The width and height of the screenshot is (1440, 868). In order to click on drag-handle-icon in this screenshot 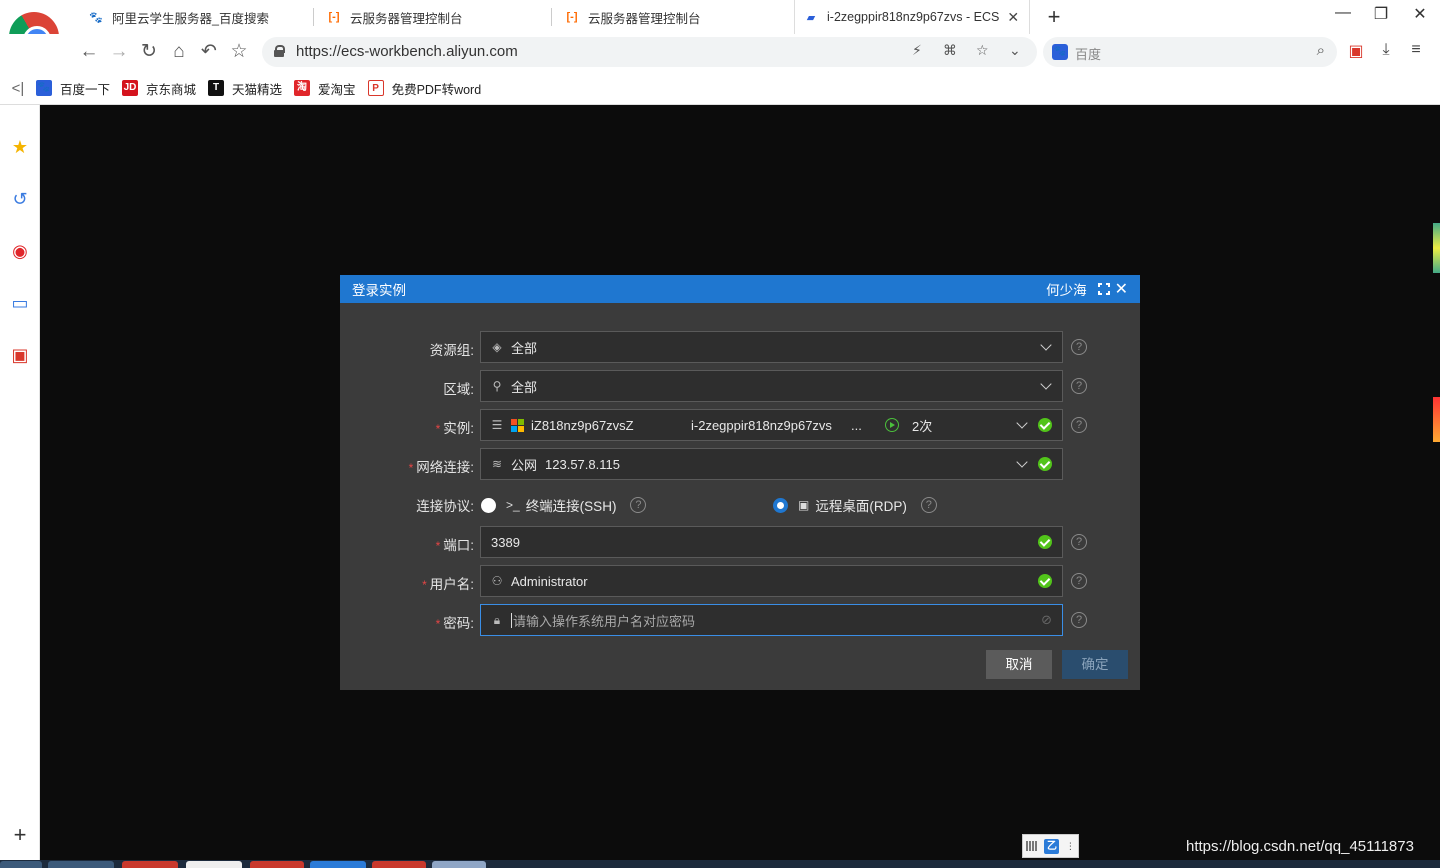, I will do `click(1032, 846)`.